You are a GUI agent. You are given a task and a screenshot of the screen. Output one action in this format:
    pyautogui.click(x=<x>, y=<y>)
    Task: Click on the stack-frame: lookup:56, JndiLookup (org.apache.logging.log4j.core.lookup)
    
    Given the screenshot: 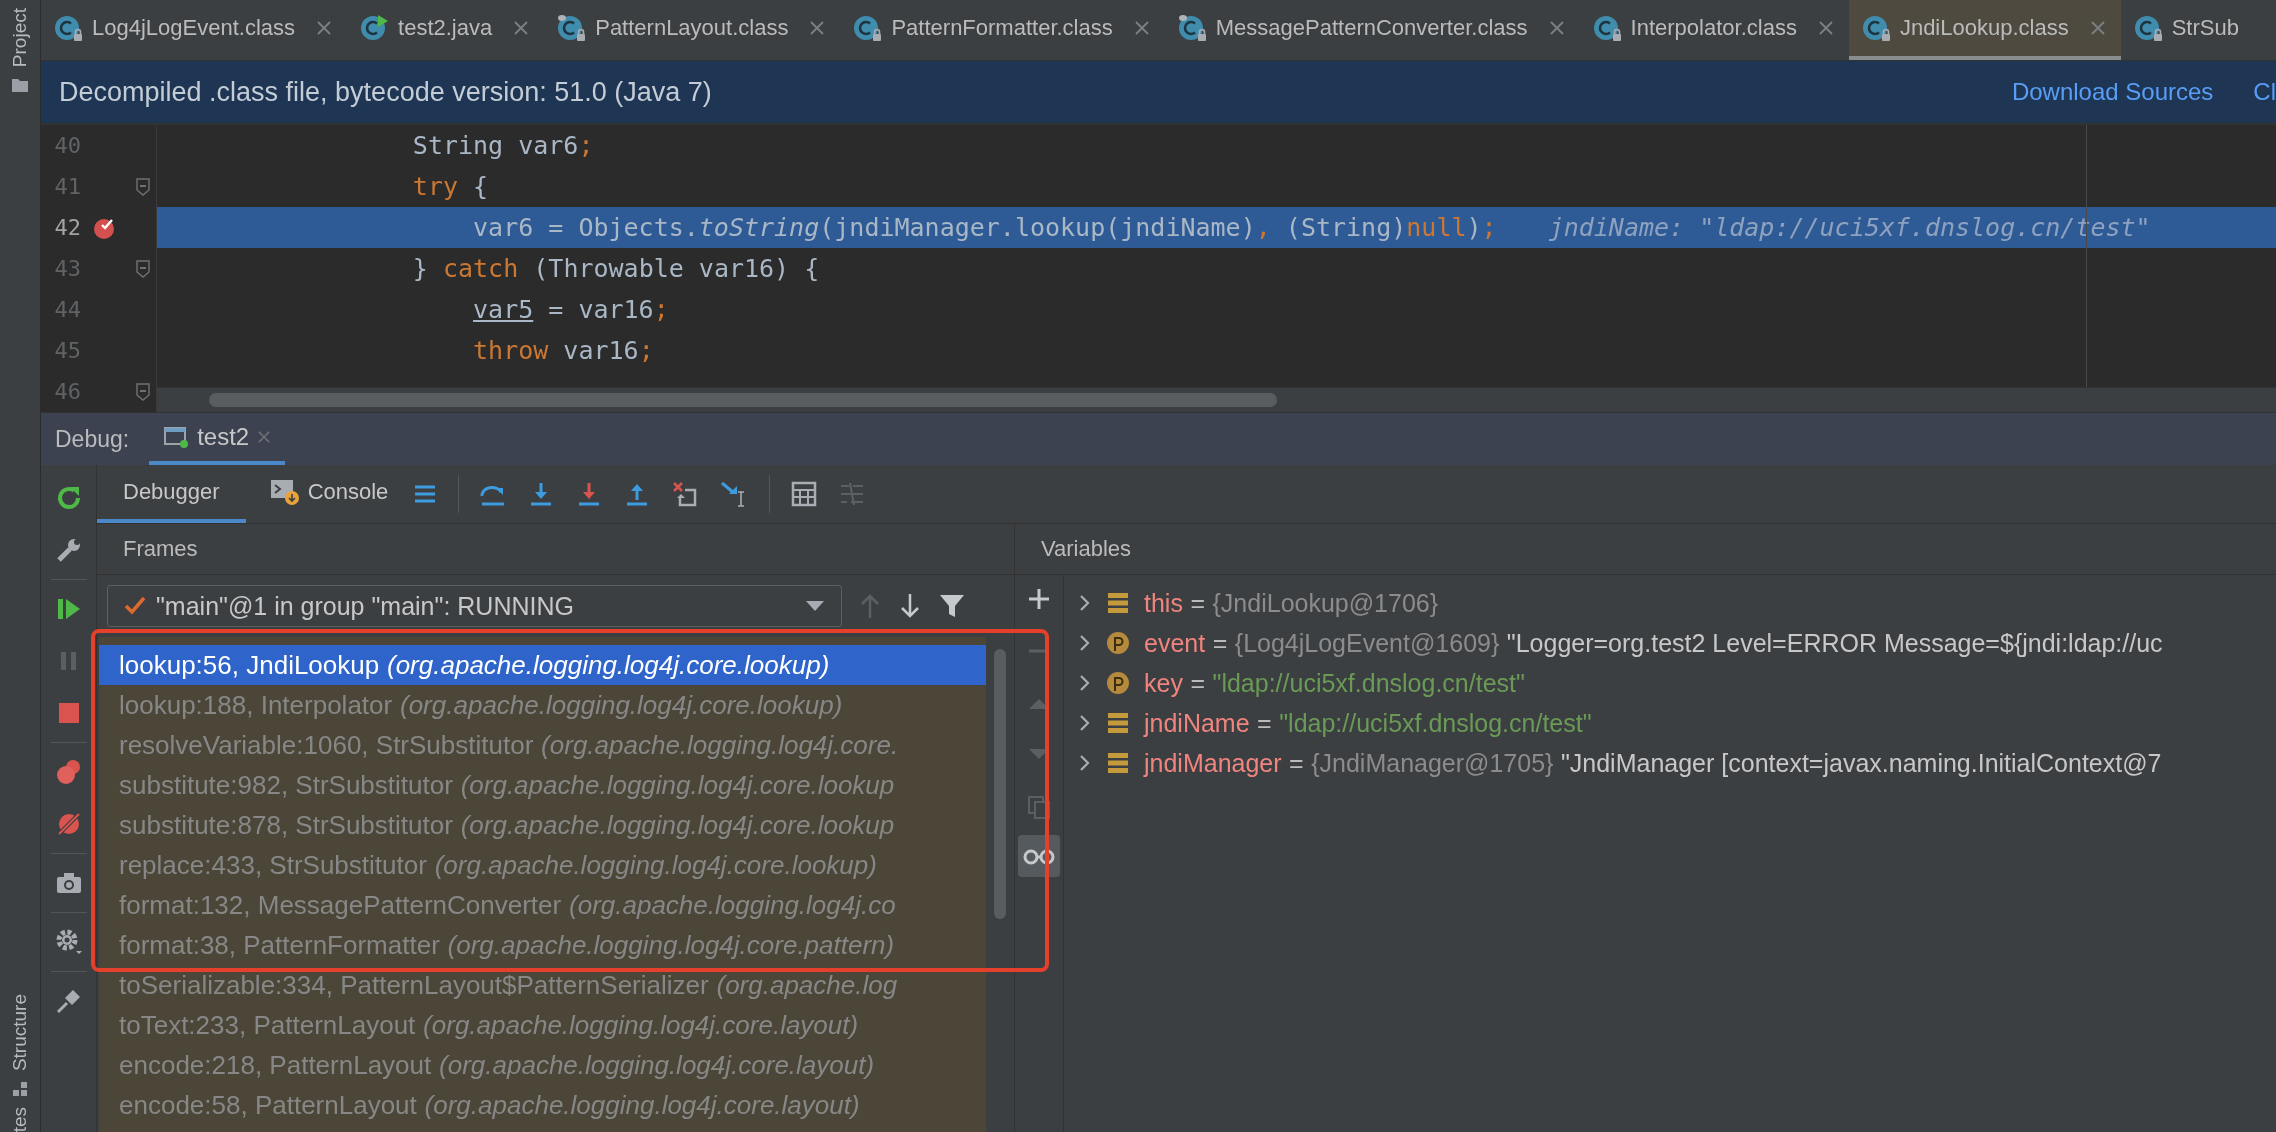 What is the action you would take?
    pyautogui.click(x=542, y=665)
    